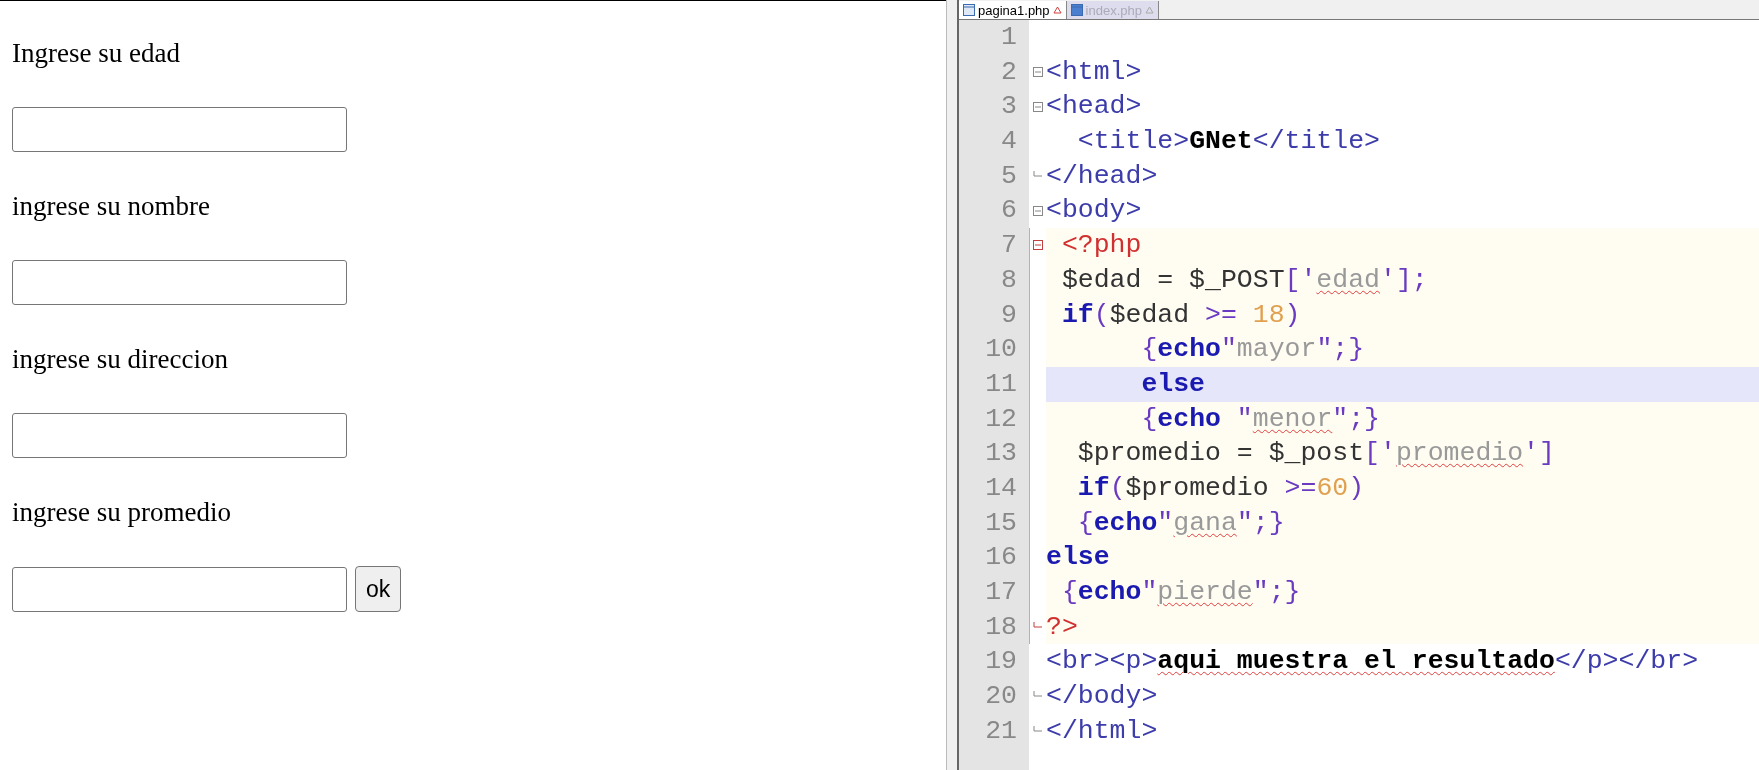 Image resolution: width=1759 pixels, height=770 pixels. Describe the element at coordinates (994, 488) in the screenshot. I see `line-number: 14` at that location.